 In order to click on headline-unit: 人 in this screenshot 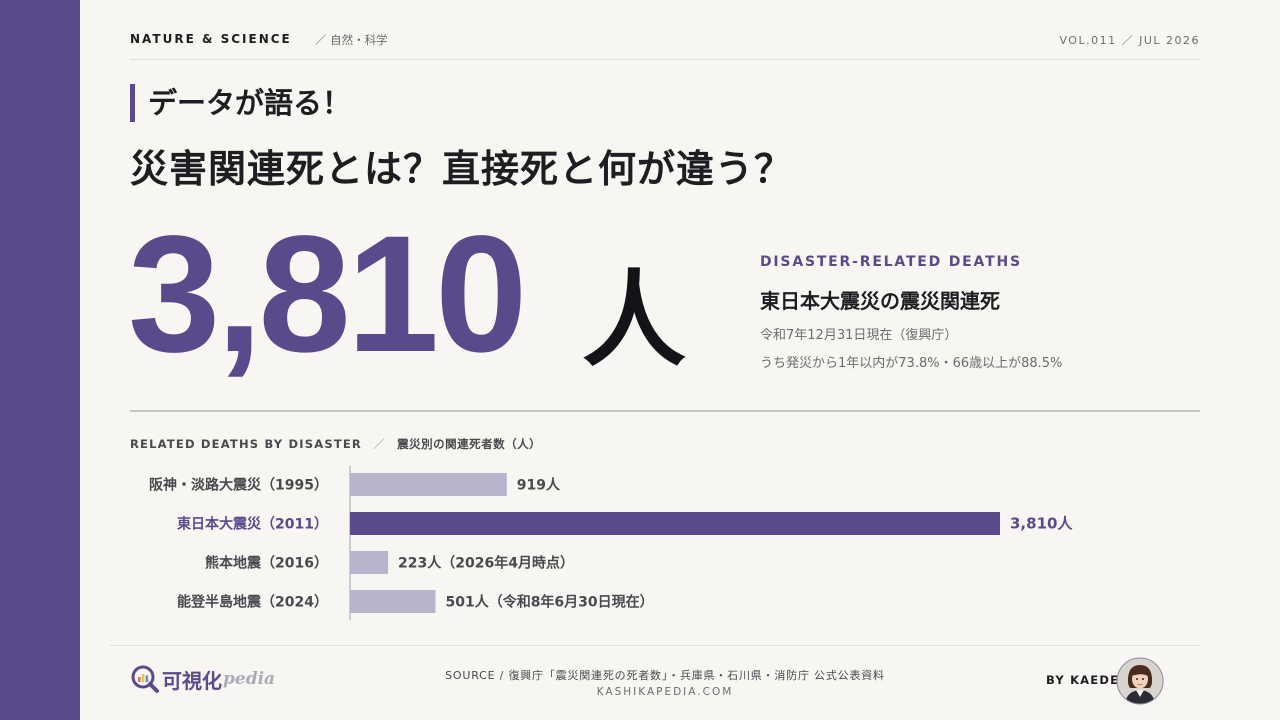, I will do `click(634, 320)`.